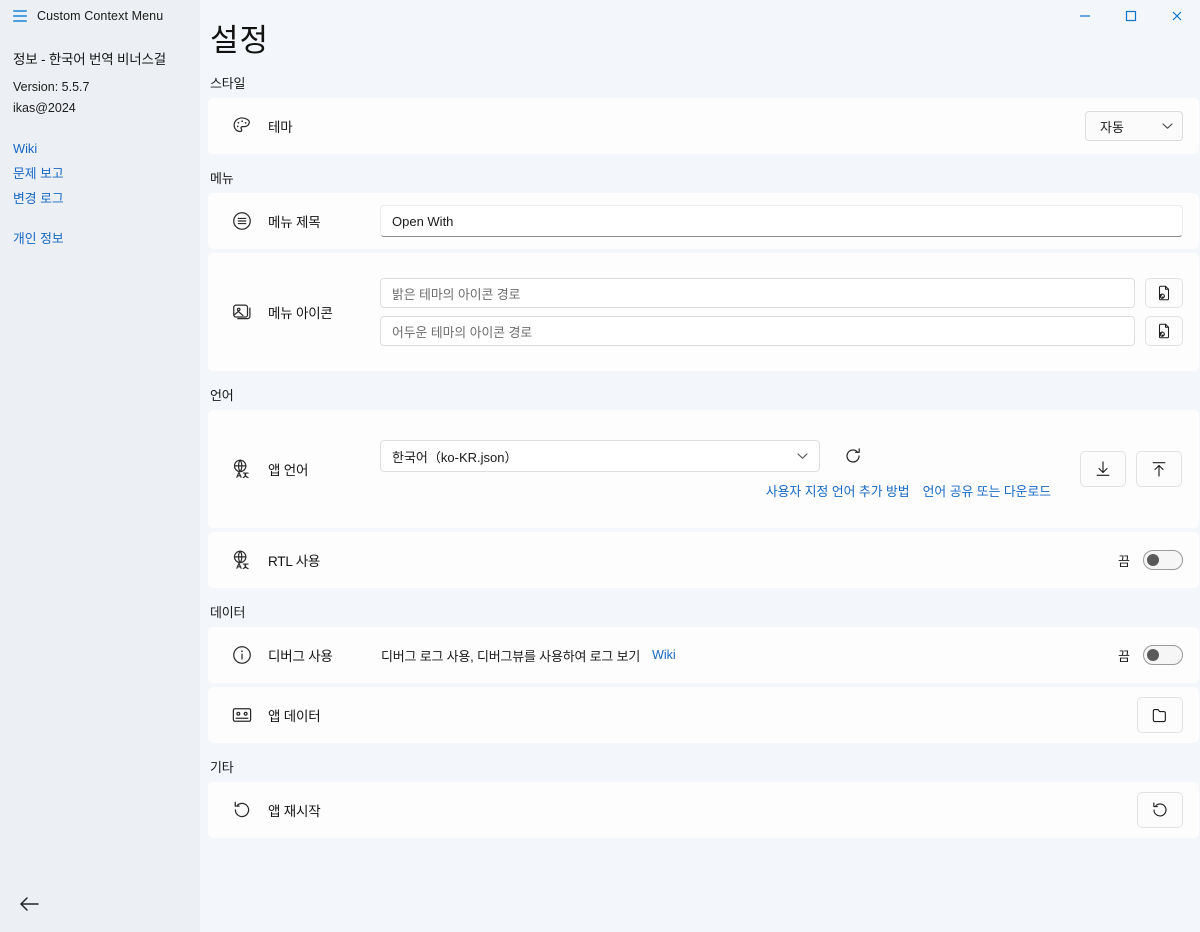 This screenshot has width=1200, height=932. What do you see at coordinates (242, 715) in the screenshot?
I see `cassette-icon` at bounding box center [242, 715].